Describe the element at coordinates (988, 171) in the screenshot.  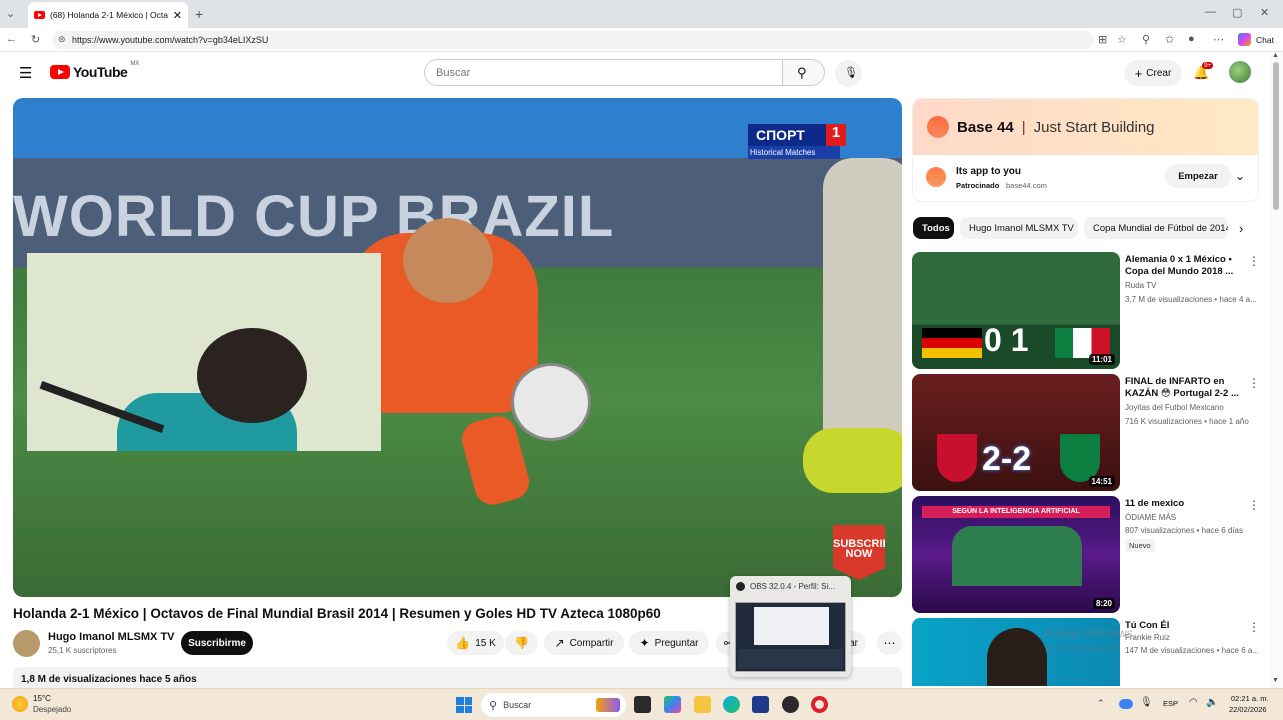
I see `ad-headline: Its app to you` at that location.